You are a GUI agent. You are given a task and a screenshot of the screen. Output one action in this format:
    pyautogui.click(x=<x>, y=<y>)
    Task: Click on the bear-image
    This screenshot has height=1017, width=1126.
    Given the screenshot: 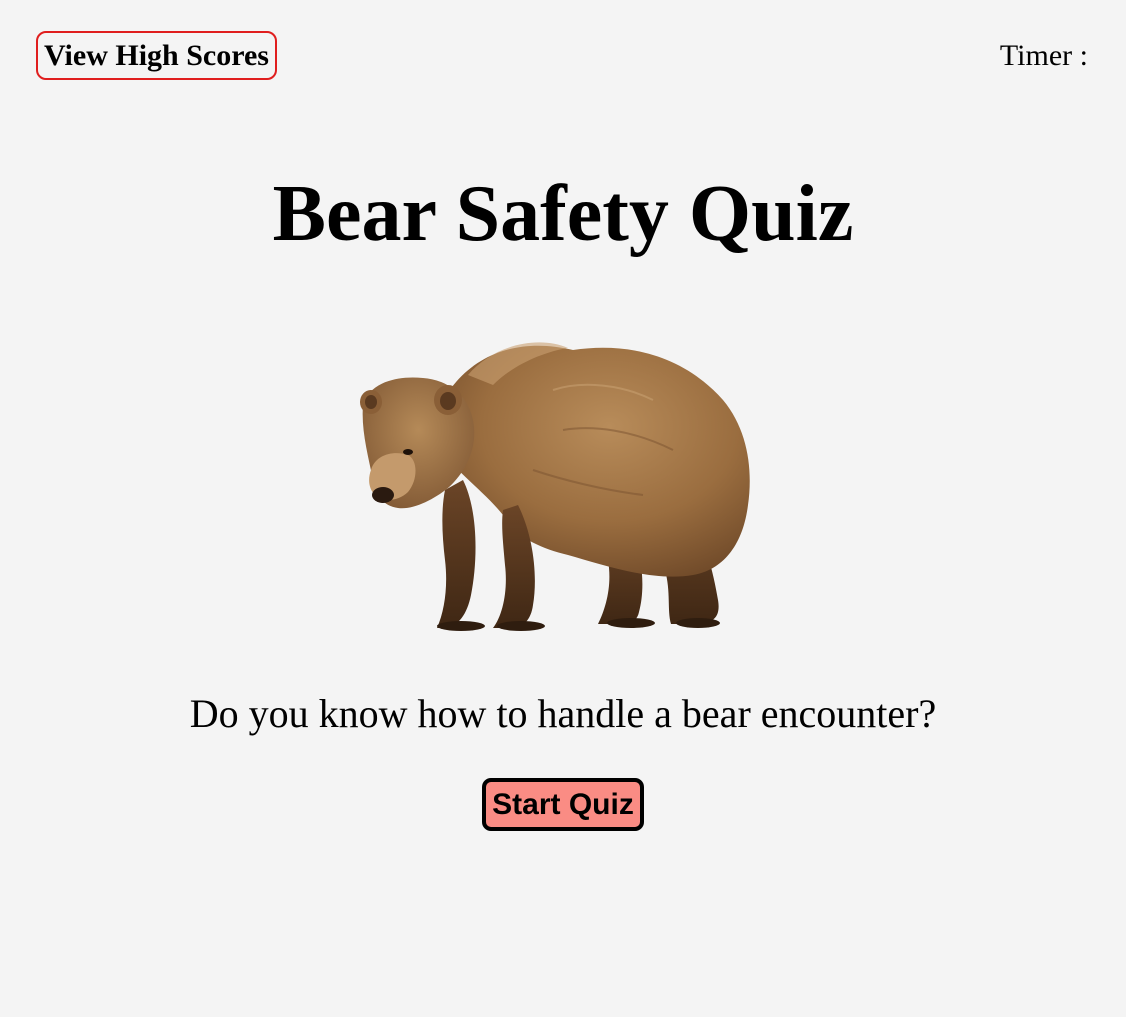 What is the action you would take?
    pyautogui.click(x=563, y=485)
    